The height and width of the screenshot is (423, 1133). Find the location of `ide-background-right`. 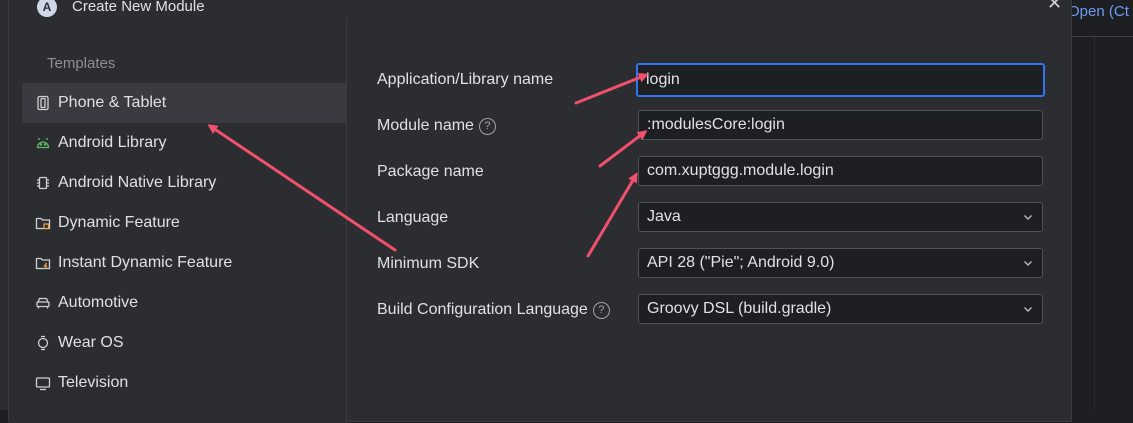

ide-background-right is located at coordinates (1102, 205).